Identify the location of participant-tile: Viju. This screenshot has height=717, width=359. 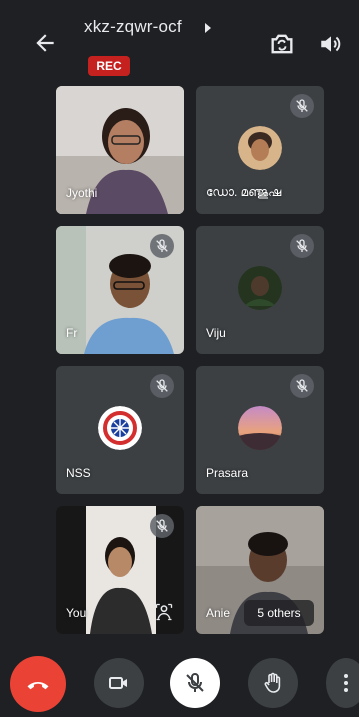
(260, 290).